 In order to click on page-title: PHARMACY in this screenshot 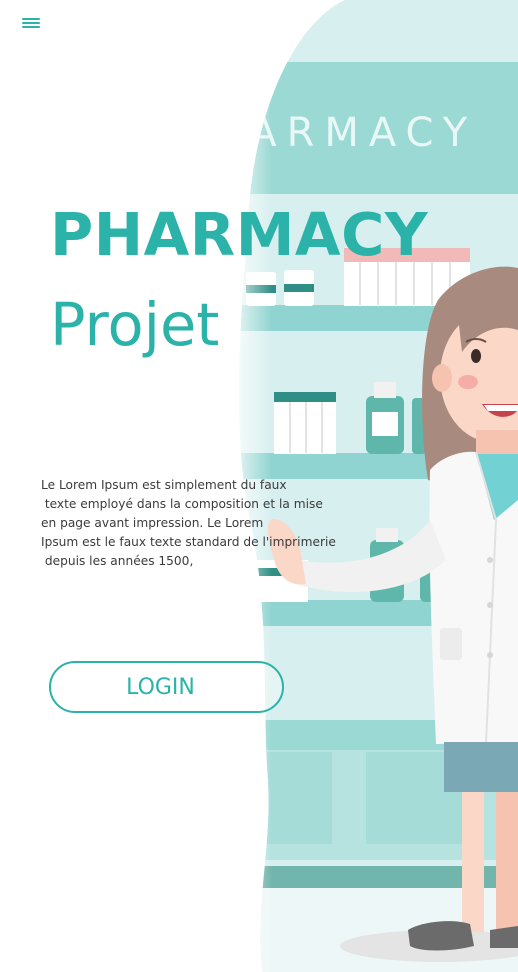, I will do `click(239, 234)`.